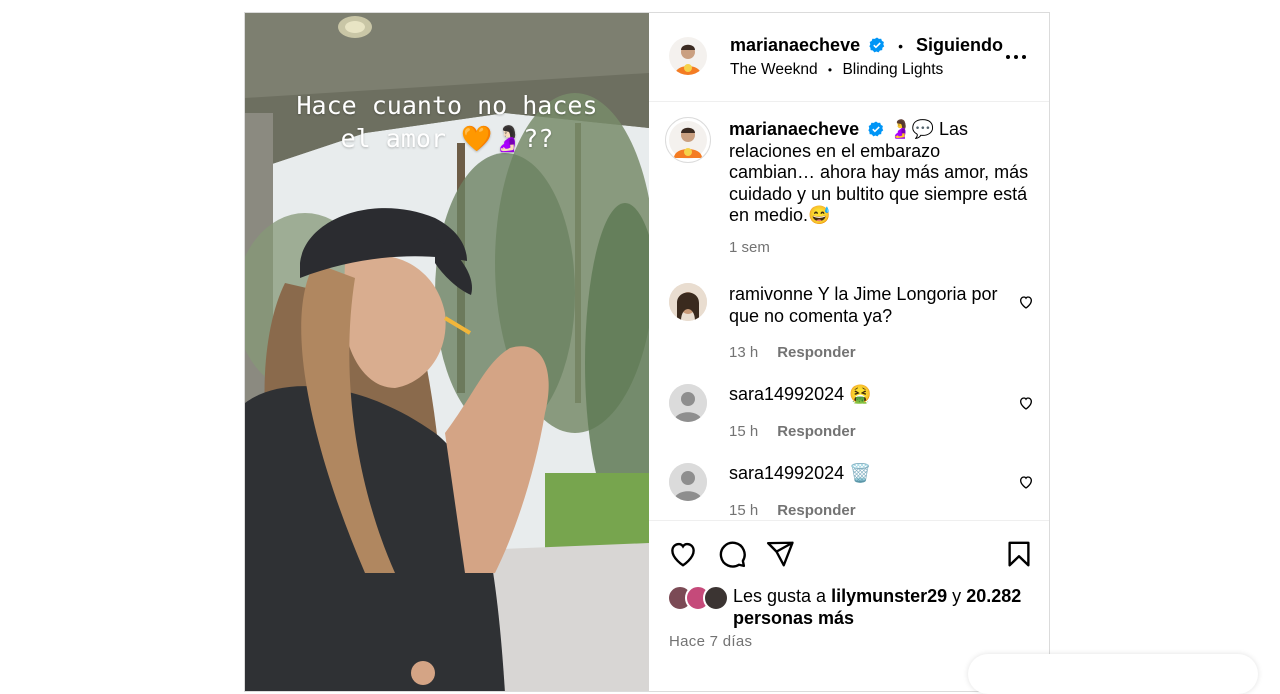 This screenshot has width=1280, height=694. I want to click on comment-meta: 13 h Responder, so click(864, 352).